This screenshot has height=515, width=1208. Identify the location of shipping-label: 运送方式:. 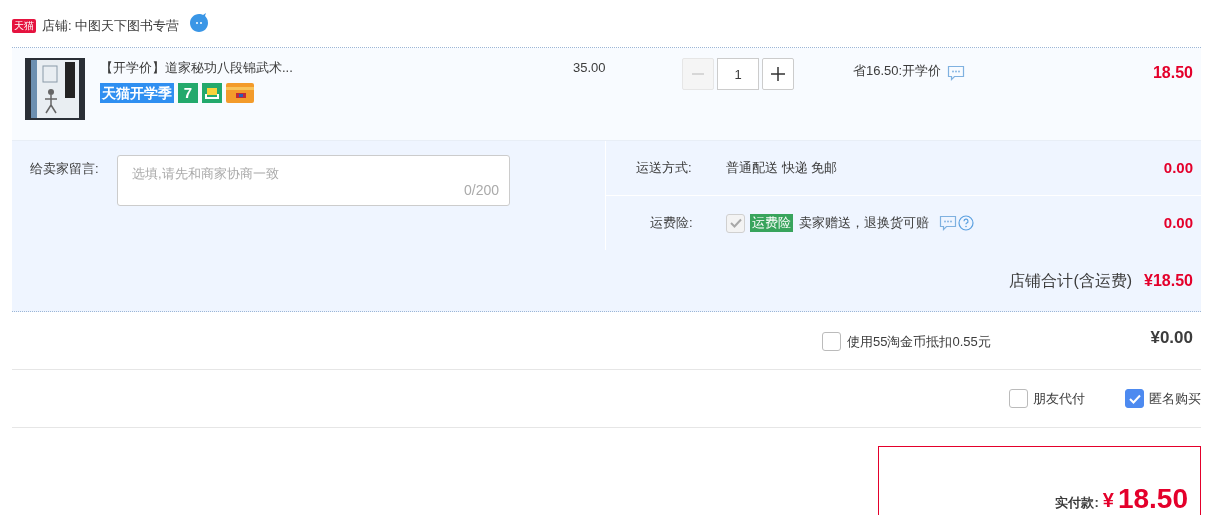
(664, 168).